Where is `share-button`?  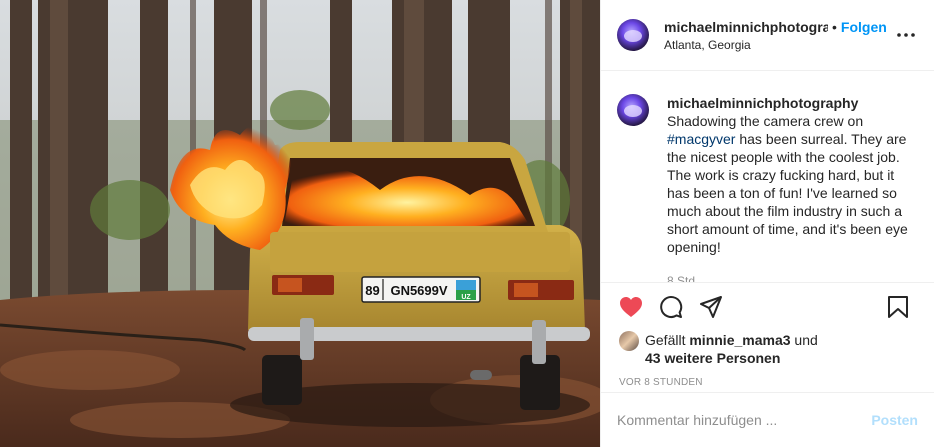
share-button is located at coordinates (711, 307).